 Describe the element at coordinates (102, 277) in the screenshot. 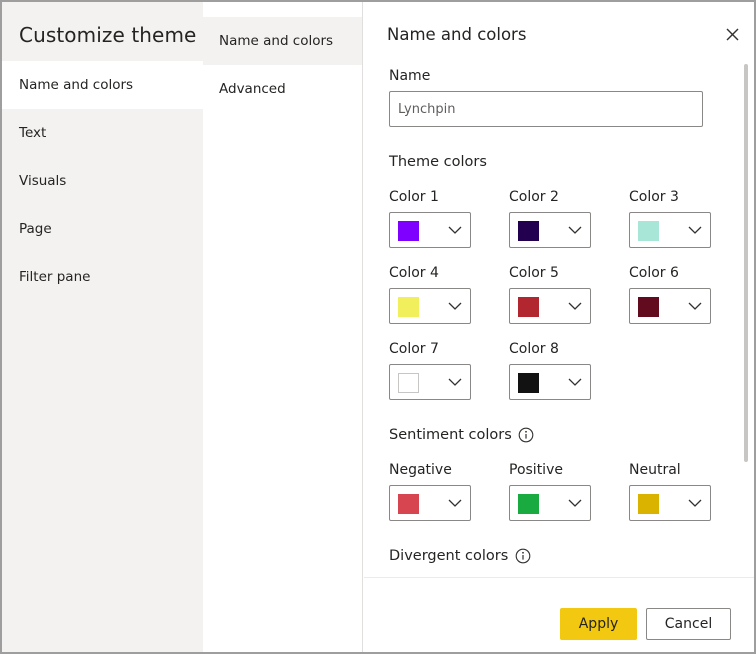

I see `nav-item-filter-pane: Filter pane` at that location.